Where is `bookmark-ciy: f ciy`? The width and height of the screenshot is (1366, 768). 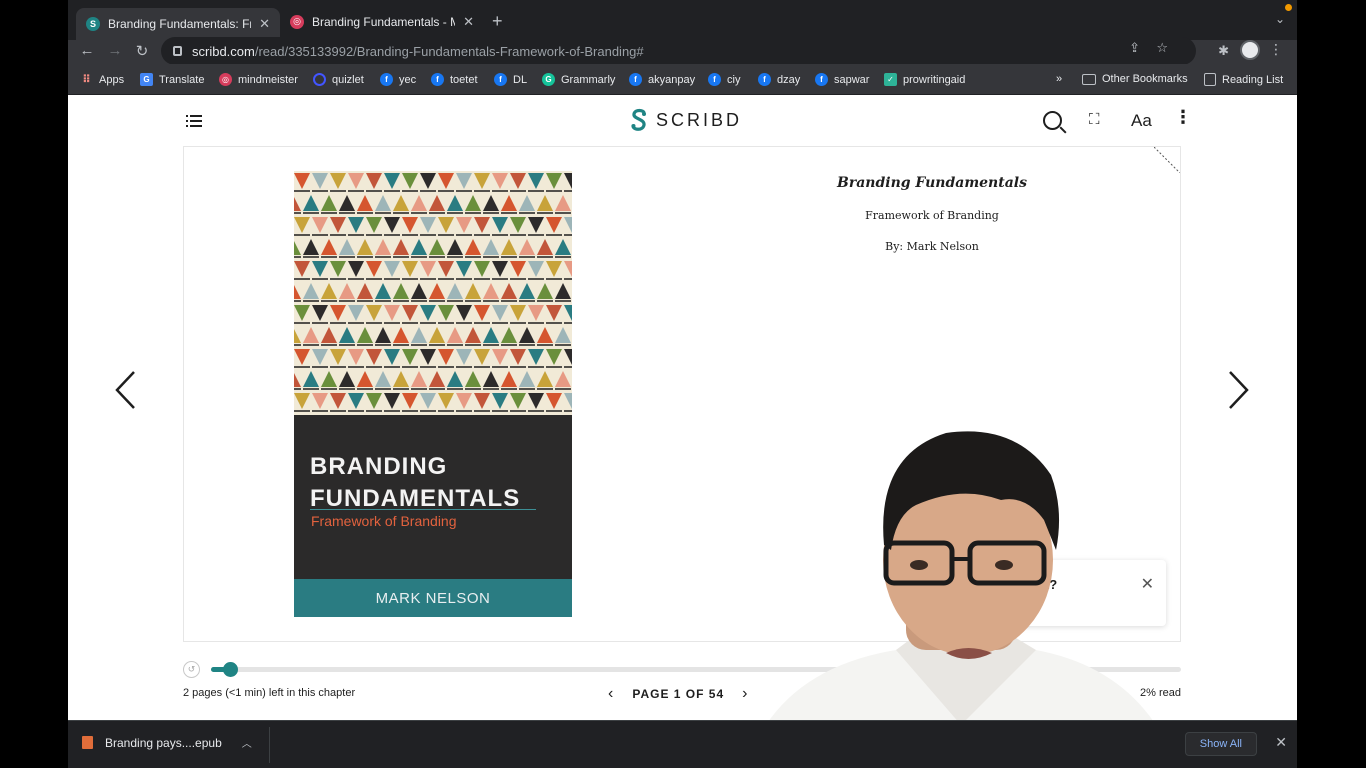 bookmark-ciy: f ciy is located at coordinates (724, 79).